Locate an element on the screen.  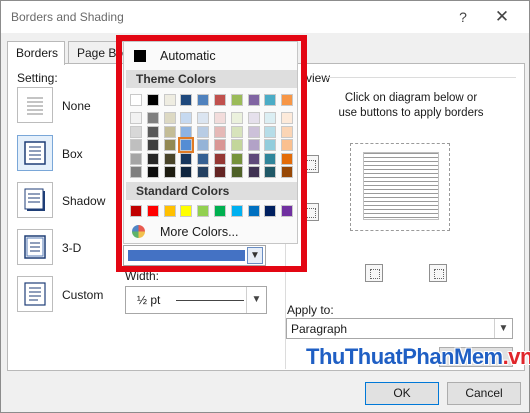
close-button: ✕ is located at coordinates (502, 17).